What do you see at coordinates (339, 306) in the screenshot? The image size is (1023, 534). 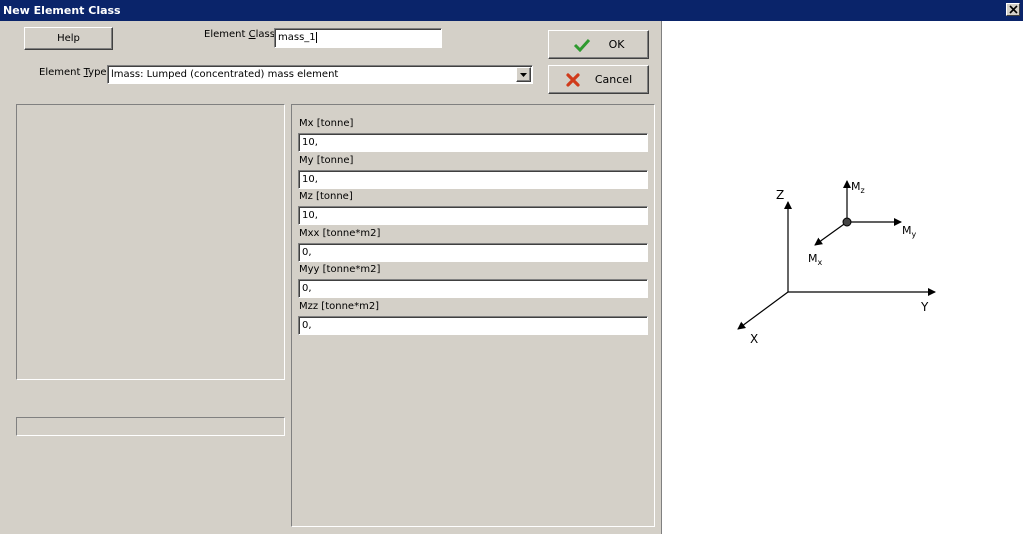 I see `param-label: Mzz [tonne*m2]` at bounding box center [339, 306].